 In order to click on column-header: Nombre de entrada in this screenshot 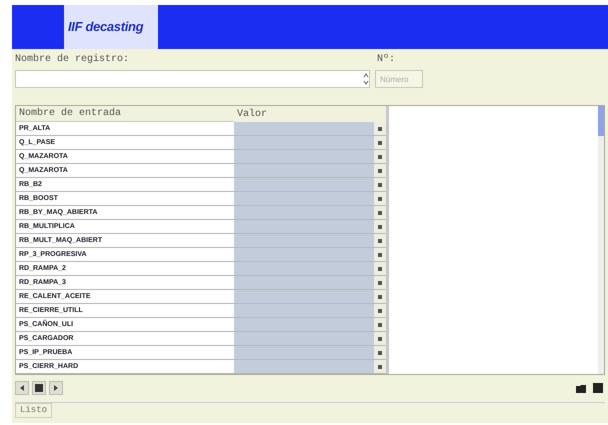, I will do `click(125, 114)`.